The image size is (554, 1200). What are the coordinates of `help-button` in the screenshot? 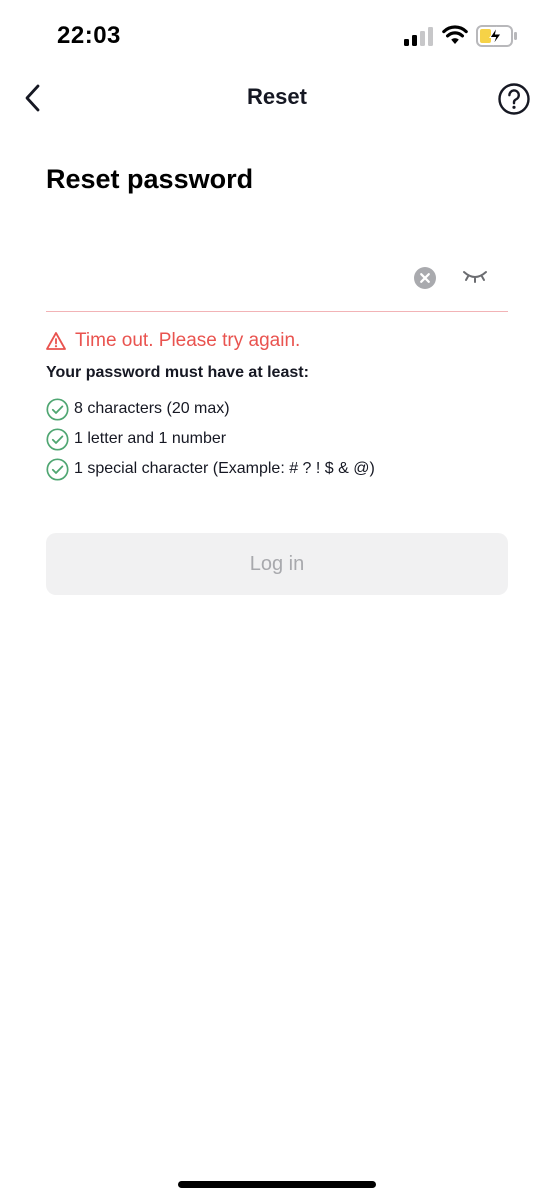 It's located at (514, 99).